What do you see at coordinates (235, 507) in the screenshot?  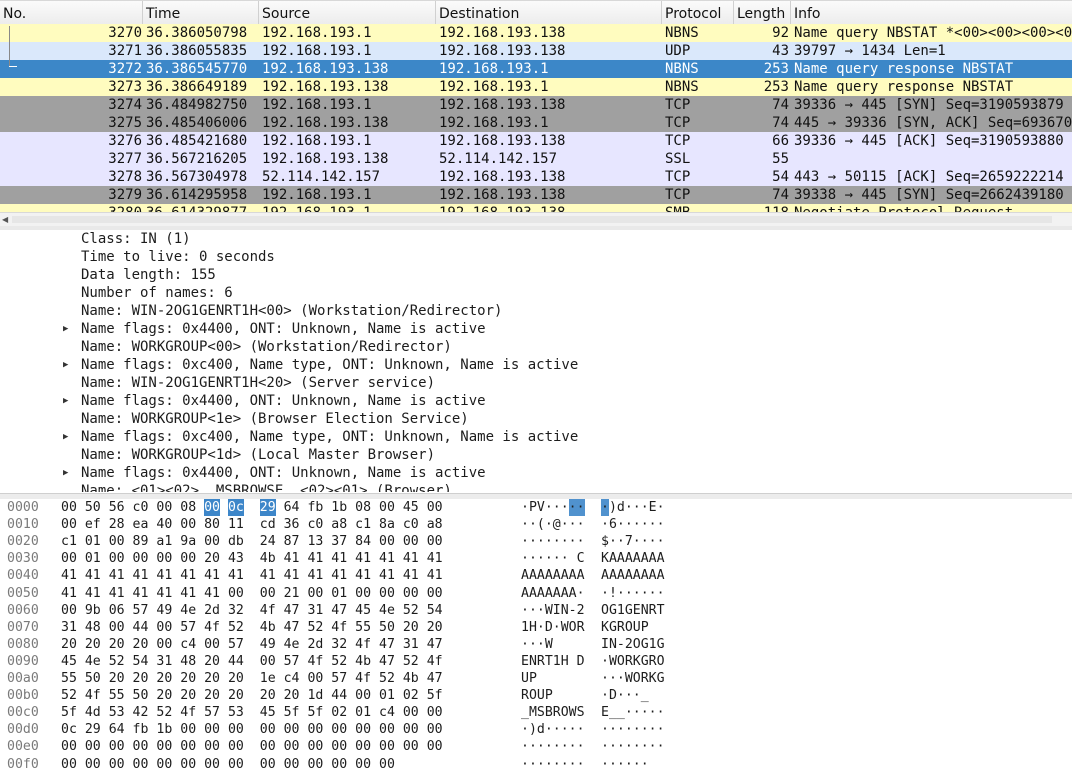 I see `hex-byte: 0c` at bounding box center [235, 507].